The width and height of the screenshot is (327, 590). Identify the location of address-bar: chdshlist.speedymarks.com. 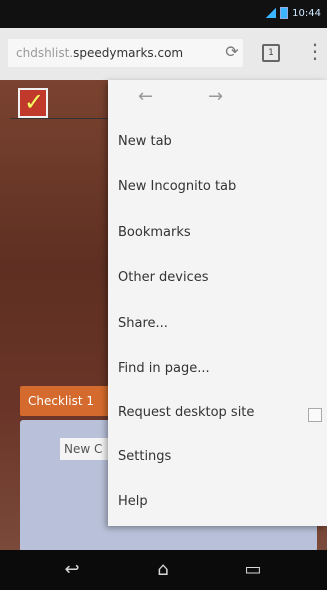
(125, 53).